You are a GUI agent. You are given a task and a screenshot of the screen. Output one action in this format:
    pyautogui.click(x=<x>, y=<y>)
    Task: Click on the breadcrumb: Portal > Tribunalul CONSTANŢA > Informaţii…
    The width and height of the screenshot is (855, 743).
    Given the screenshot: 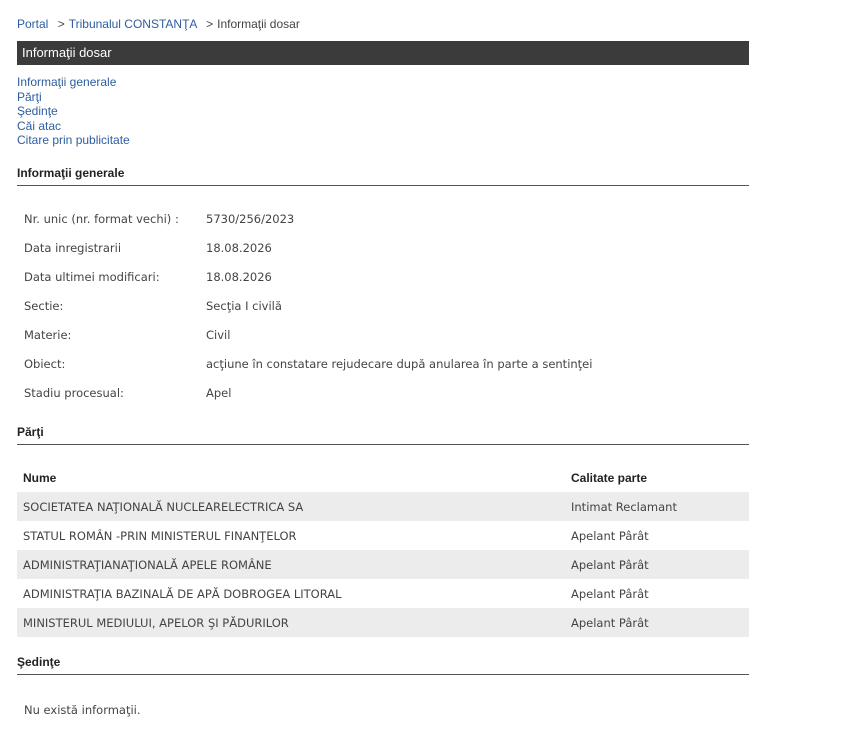 What is the action you would take?
    pyautogui.click(x=158, y=24)
    